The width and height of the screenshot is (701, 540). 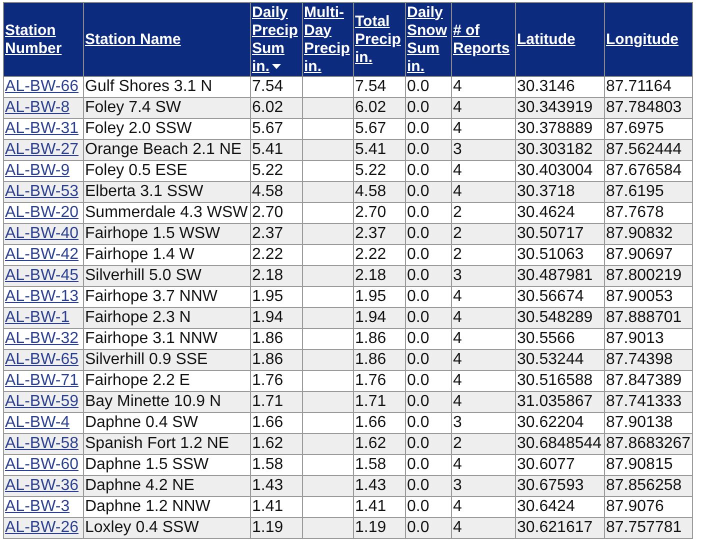 What do you see at coordinates (560, 402) in the screenshot?
I see `table-cell: 31.035867` at bounding box center [560, 402].